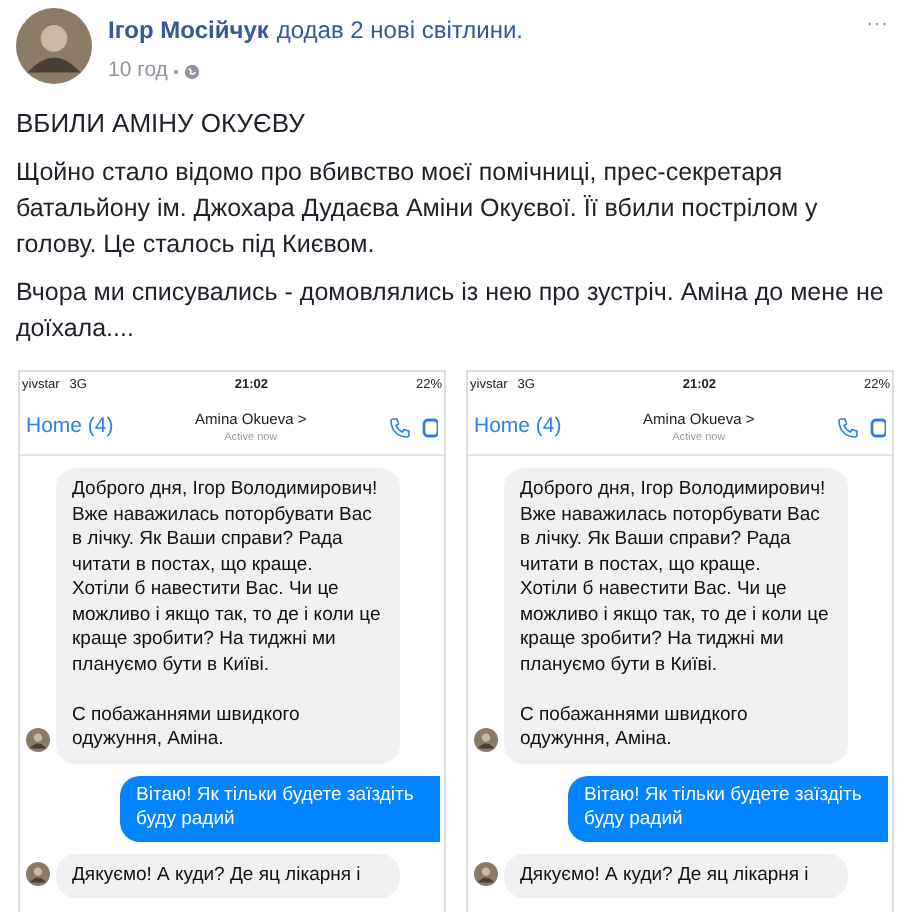 The width and height of the screenshot is (912, 912). What do you see at coordinates (161, 123) in the screenshot?
I see `post-title: ВБИЛИ АМІНУ ОКУЄВУ` at bounding box center [161, 123].